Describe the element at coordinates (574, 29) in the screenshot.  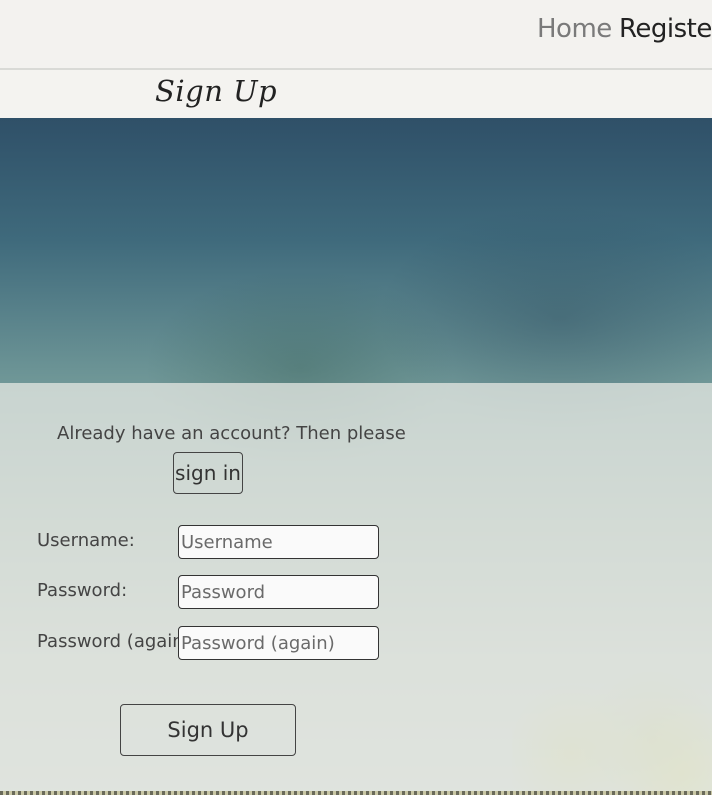
I see `nav-link-home: Home` at that location.